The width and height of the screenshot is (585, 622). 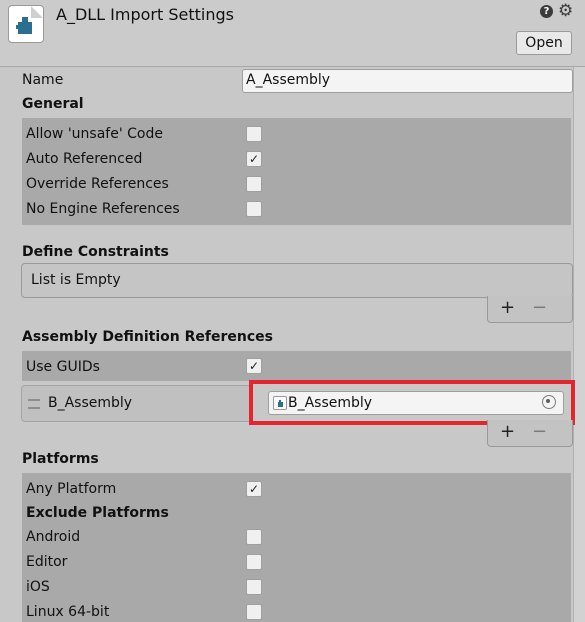 I want to click on use-guids-panel, so click(x=296, y=366).